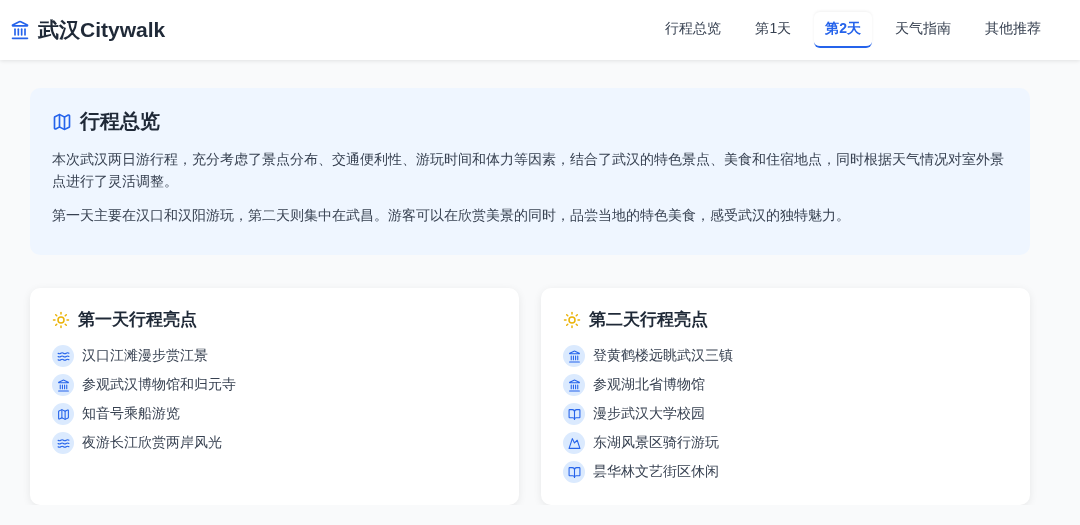  Describe the element at coordinates (773, 30) in the screenshot. I see `nav-tab: 第1天` at that location.